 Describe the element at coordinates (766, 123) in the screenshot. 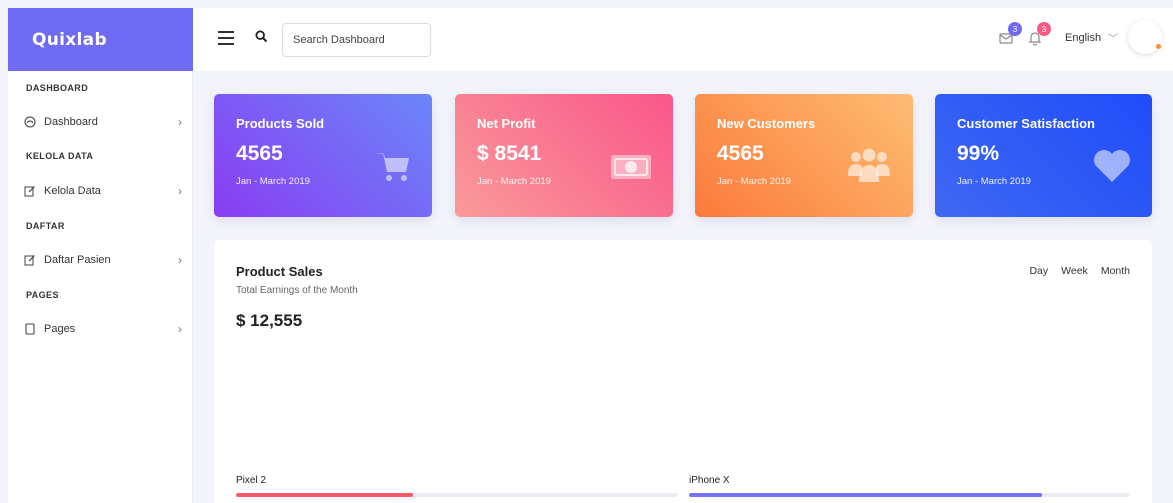

I see `card-title: New Customers` at that location.